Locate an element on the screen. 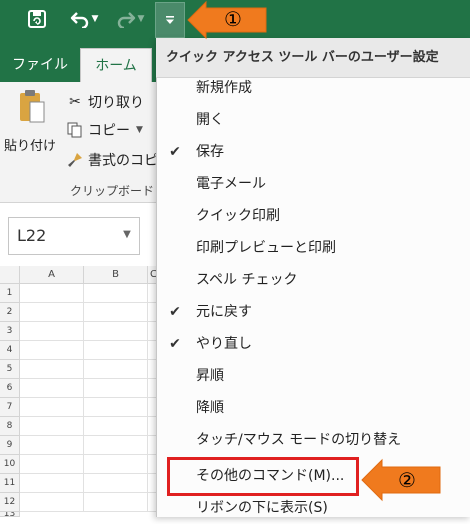 The width and height of the screenshot is (470, 524). menu-item-save: ✔ 保存 is located at coordinates (313, 152).